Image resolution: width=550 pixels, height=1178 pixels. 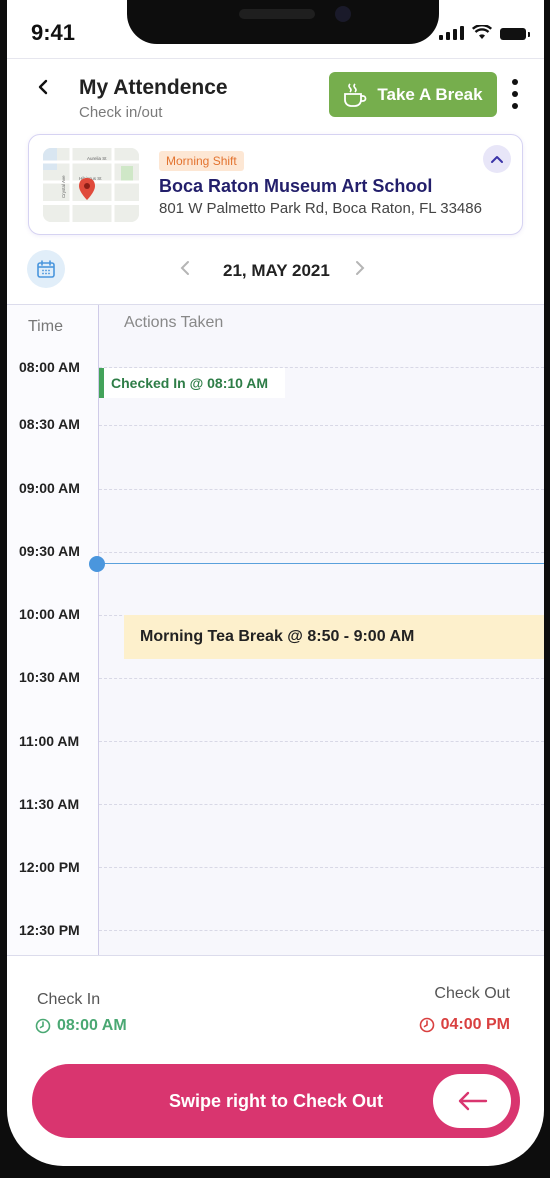 What do you see at coordinates (91, 185) in the screenshot?
I see `map-thumbnail: Aurelia St Hibiscus St Crystal Ave` at bounding box center [91, 185].